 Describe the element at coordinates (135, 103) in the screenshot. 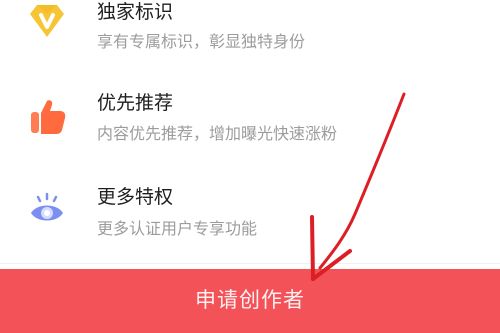

I see `benefit-title: 优先推荐` at that location.